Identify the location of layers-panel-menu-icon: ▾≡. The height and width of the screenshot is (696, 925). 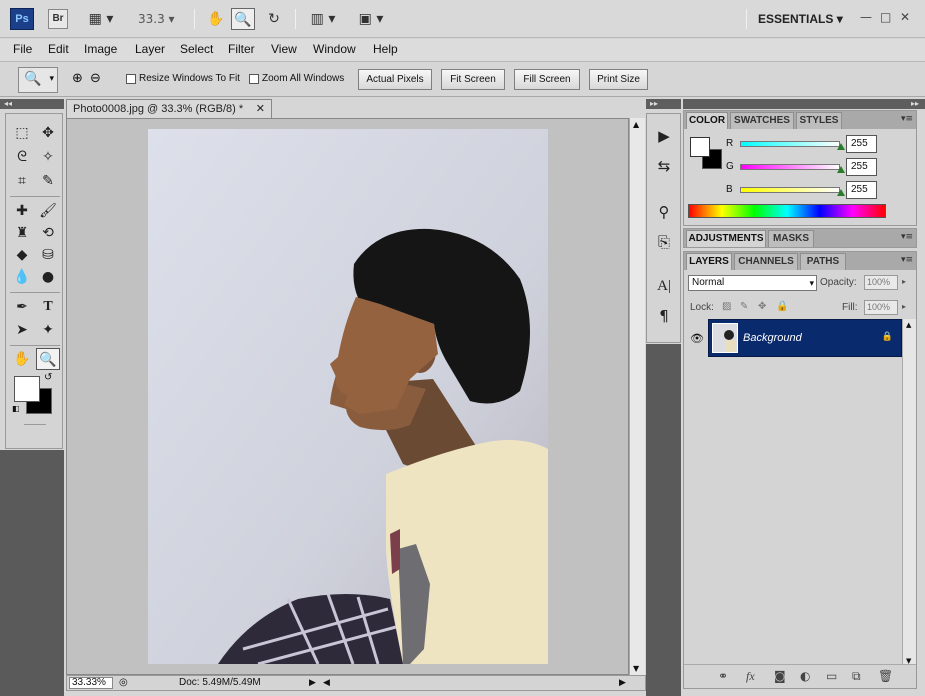
(907, 260).